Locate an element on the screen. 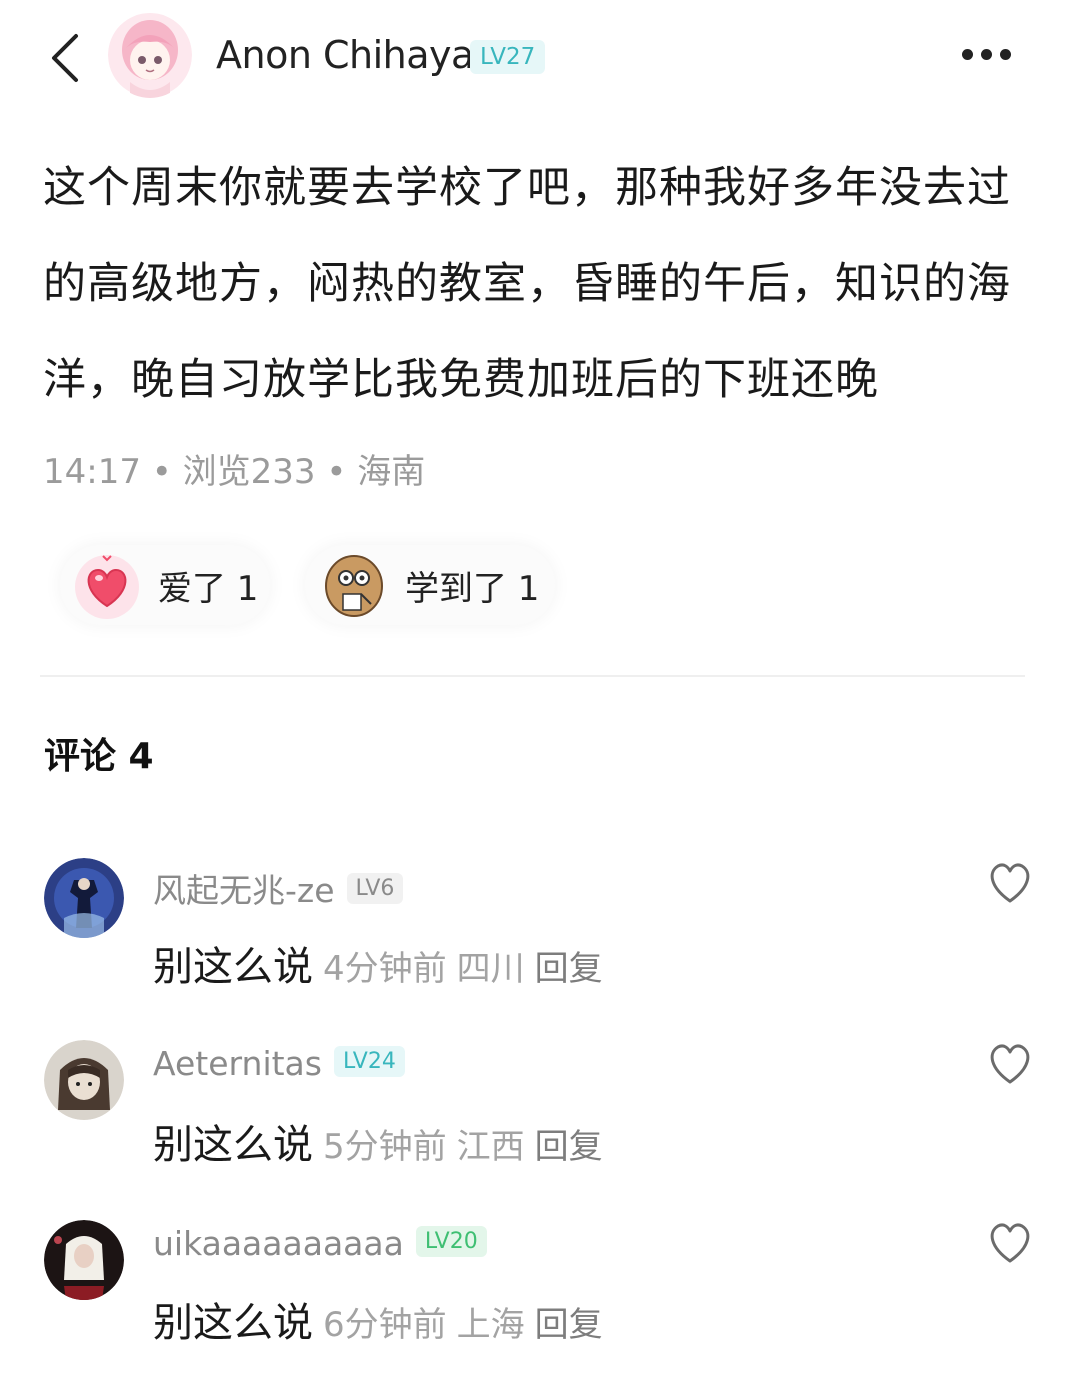  comment-body: 别这么说 6分钟前 上海 回复 is located at coordinates (378, 1319).